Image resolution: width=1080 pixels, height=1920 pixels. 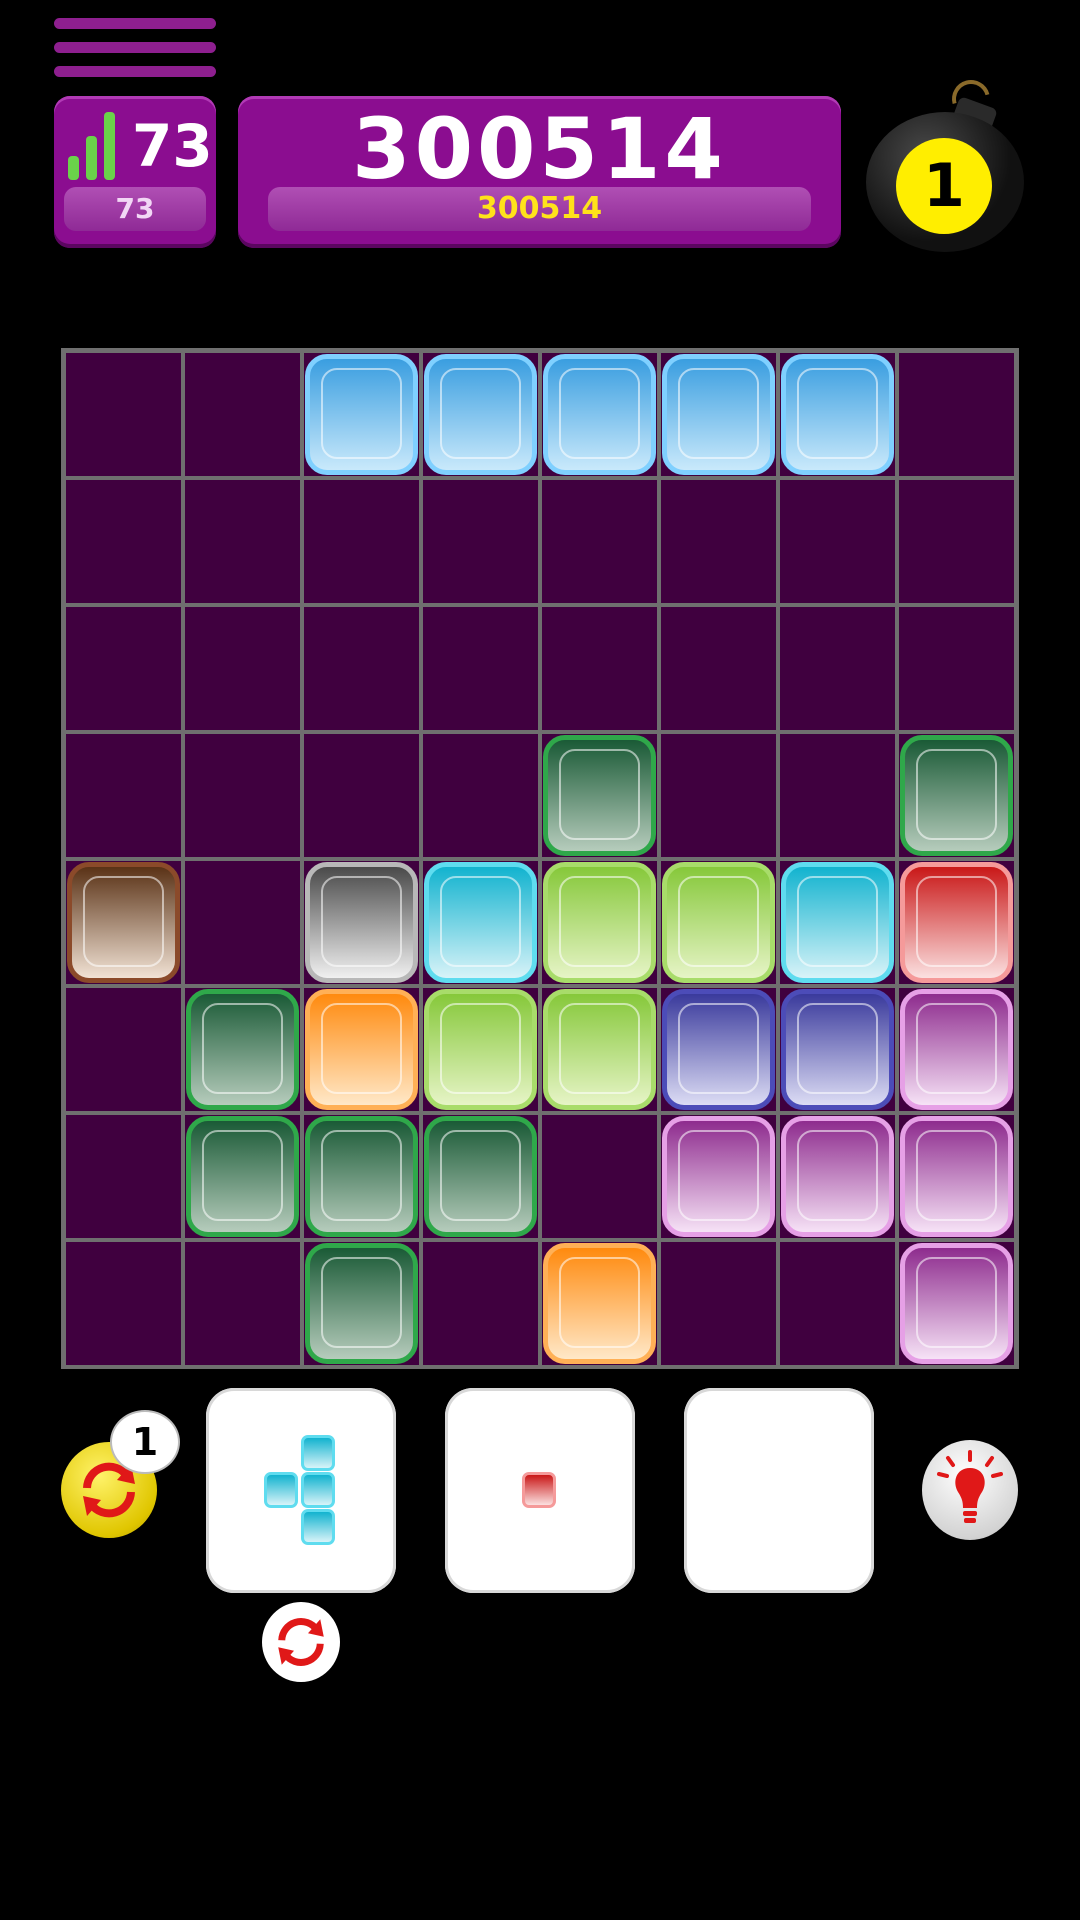 I want to click on bomb-button: 1, so click(x=946, y=162).